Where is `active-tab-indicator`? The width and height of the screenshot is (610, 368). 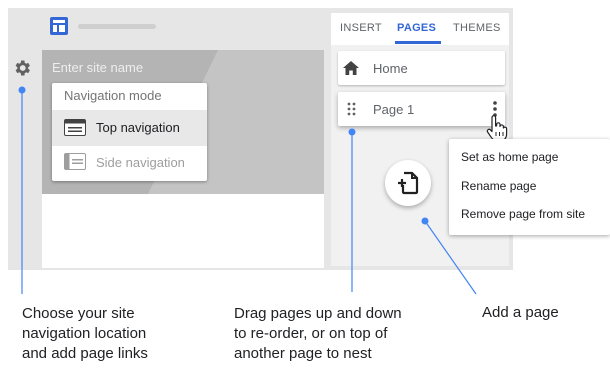 active-tab-indicator is located at coordinates (418, 42).